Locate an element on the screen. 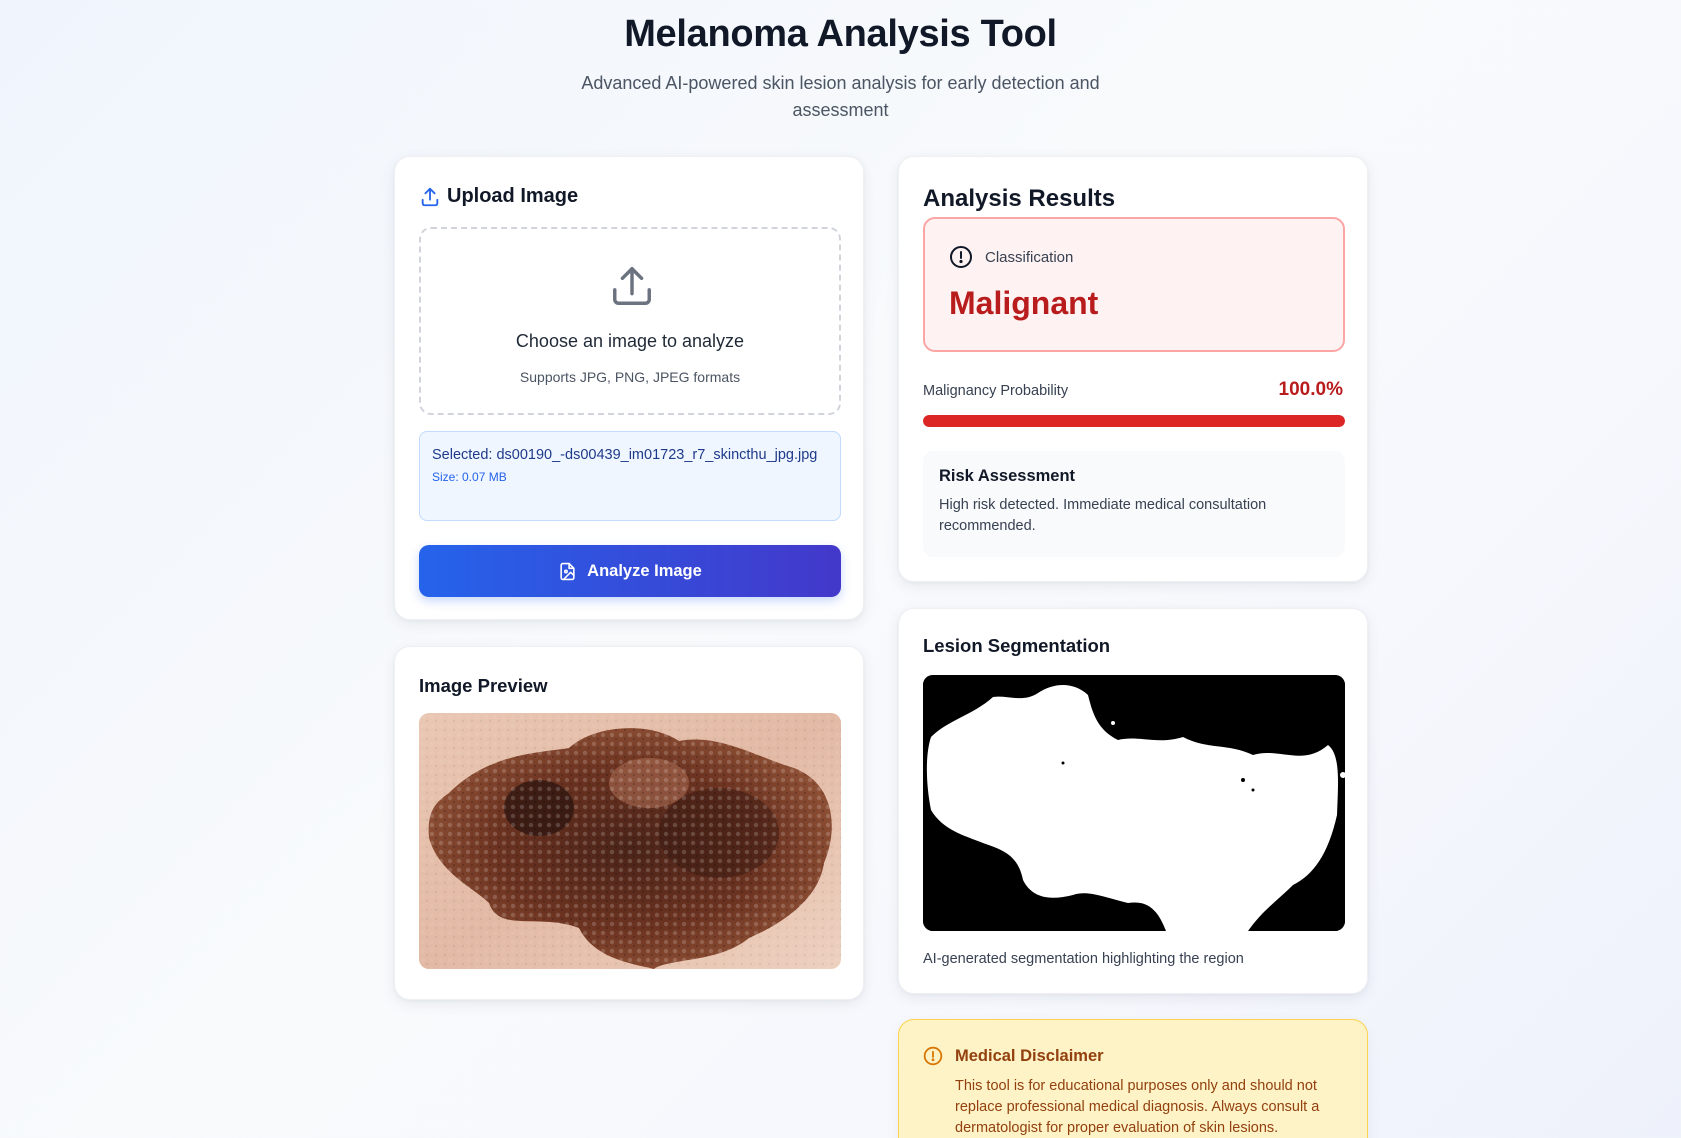 The height and width of the screenshot is (1138, 1681). analyze-button-label: Analyze Image is located at coordinates (644, 570).